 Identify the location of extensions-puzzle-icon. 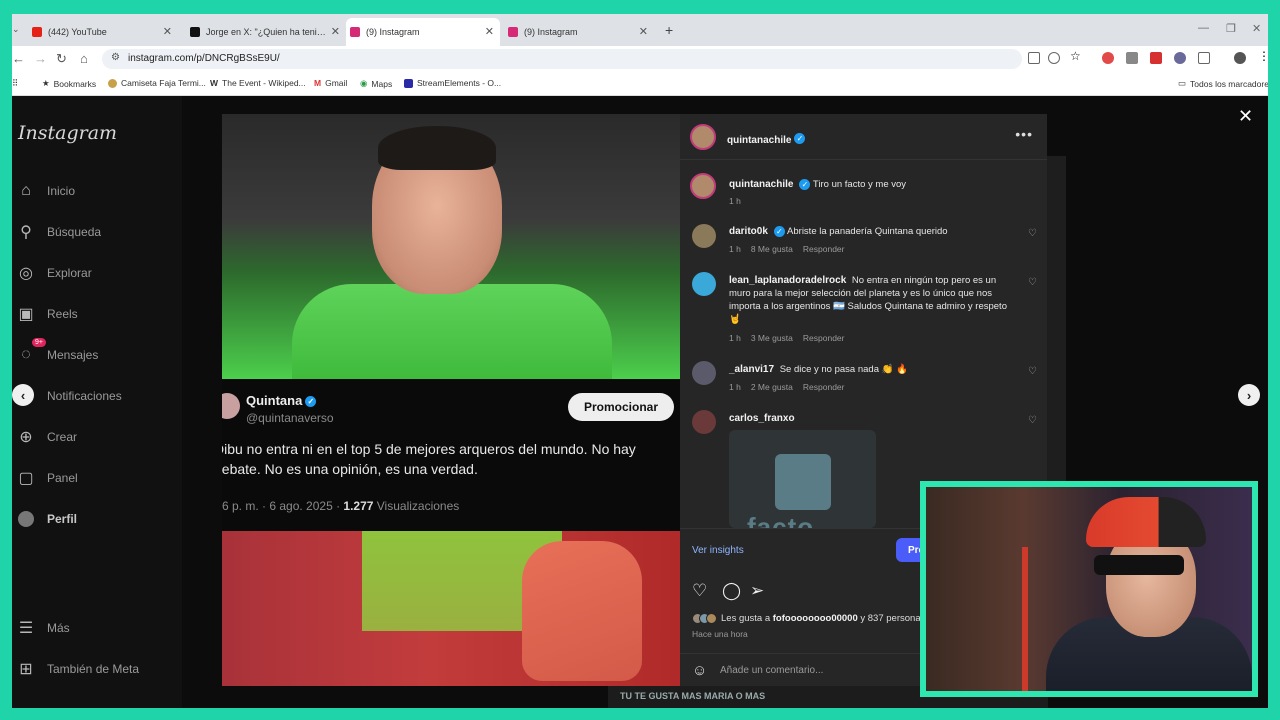
(1204, 58).